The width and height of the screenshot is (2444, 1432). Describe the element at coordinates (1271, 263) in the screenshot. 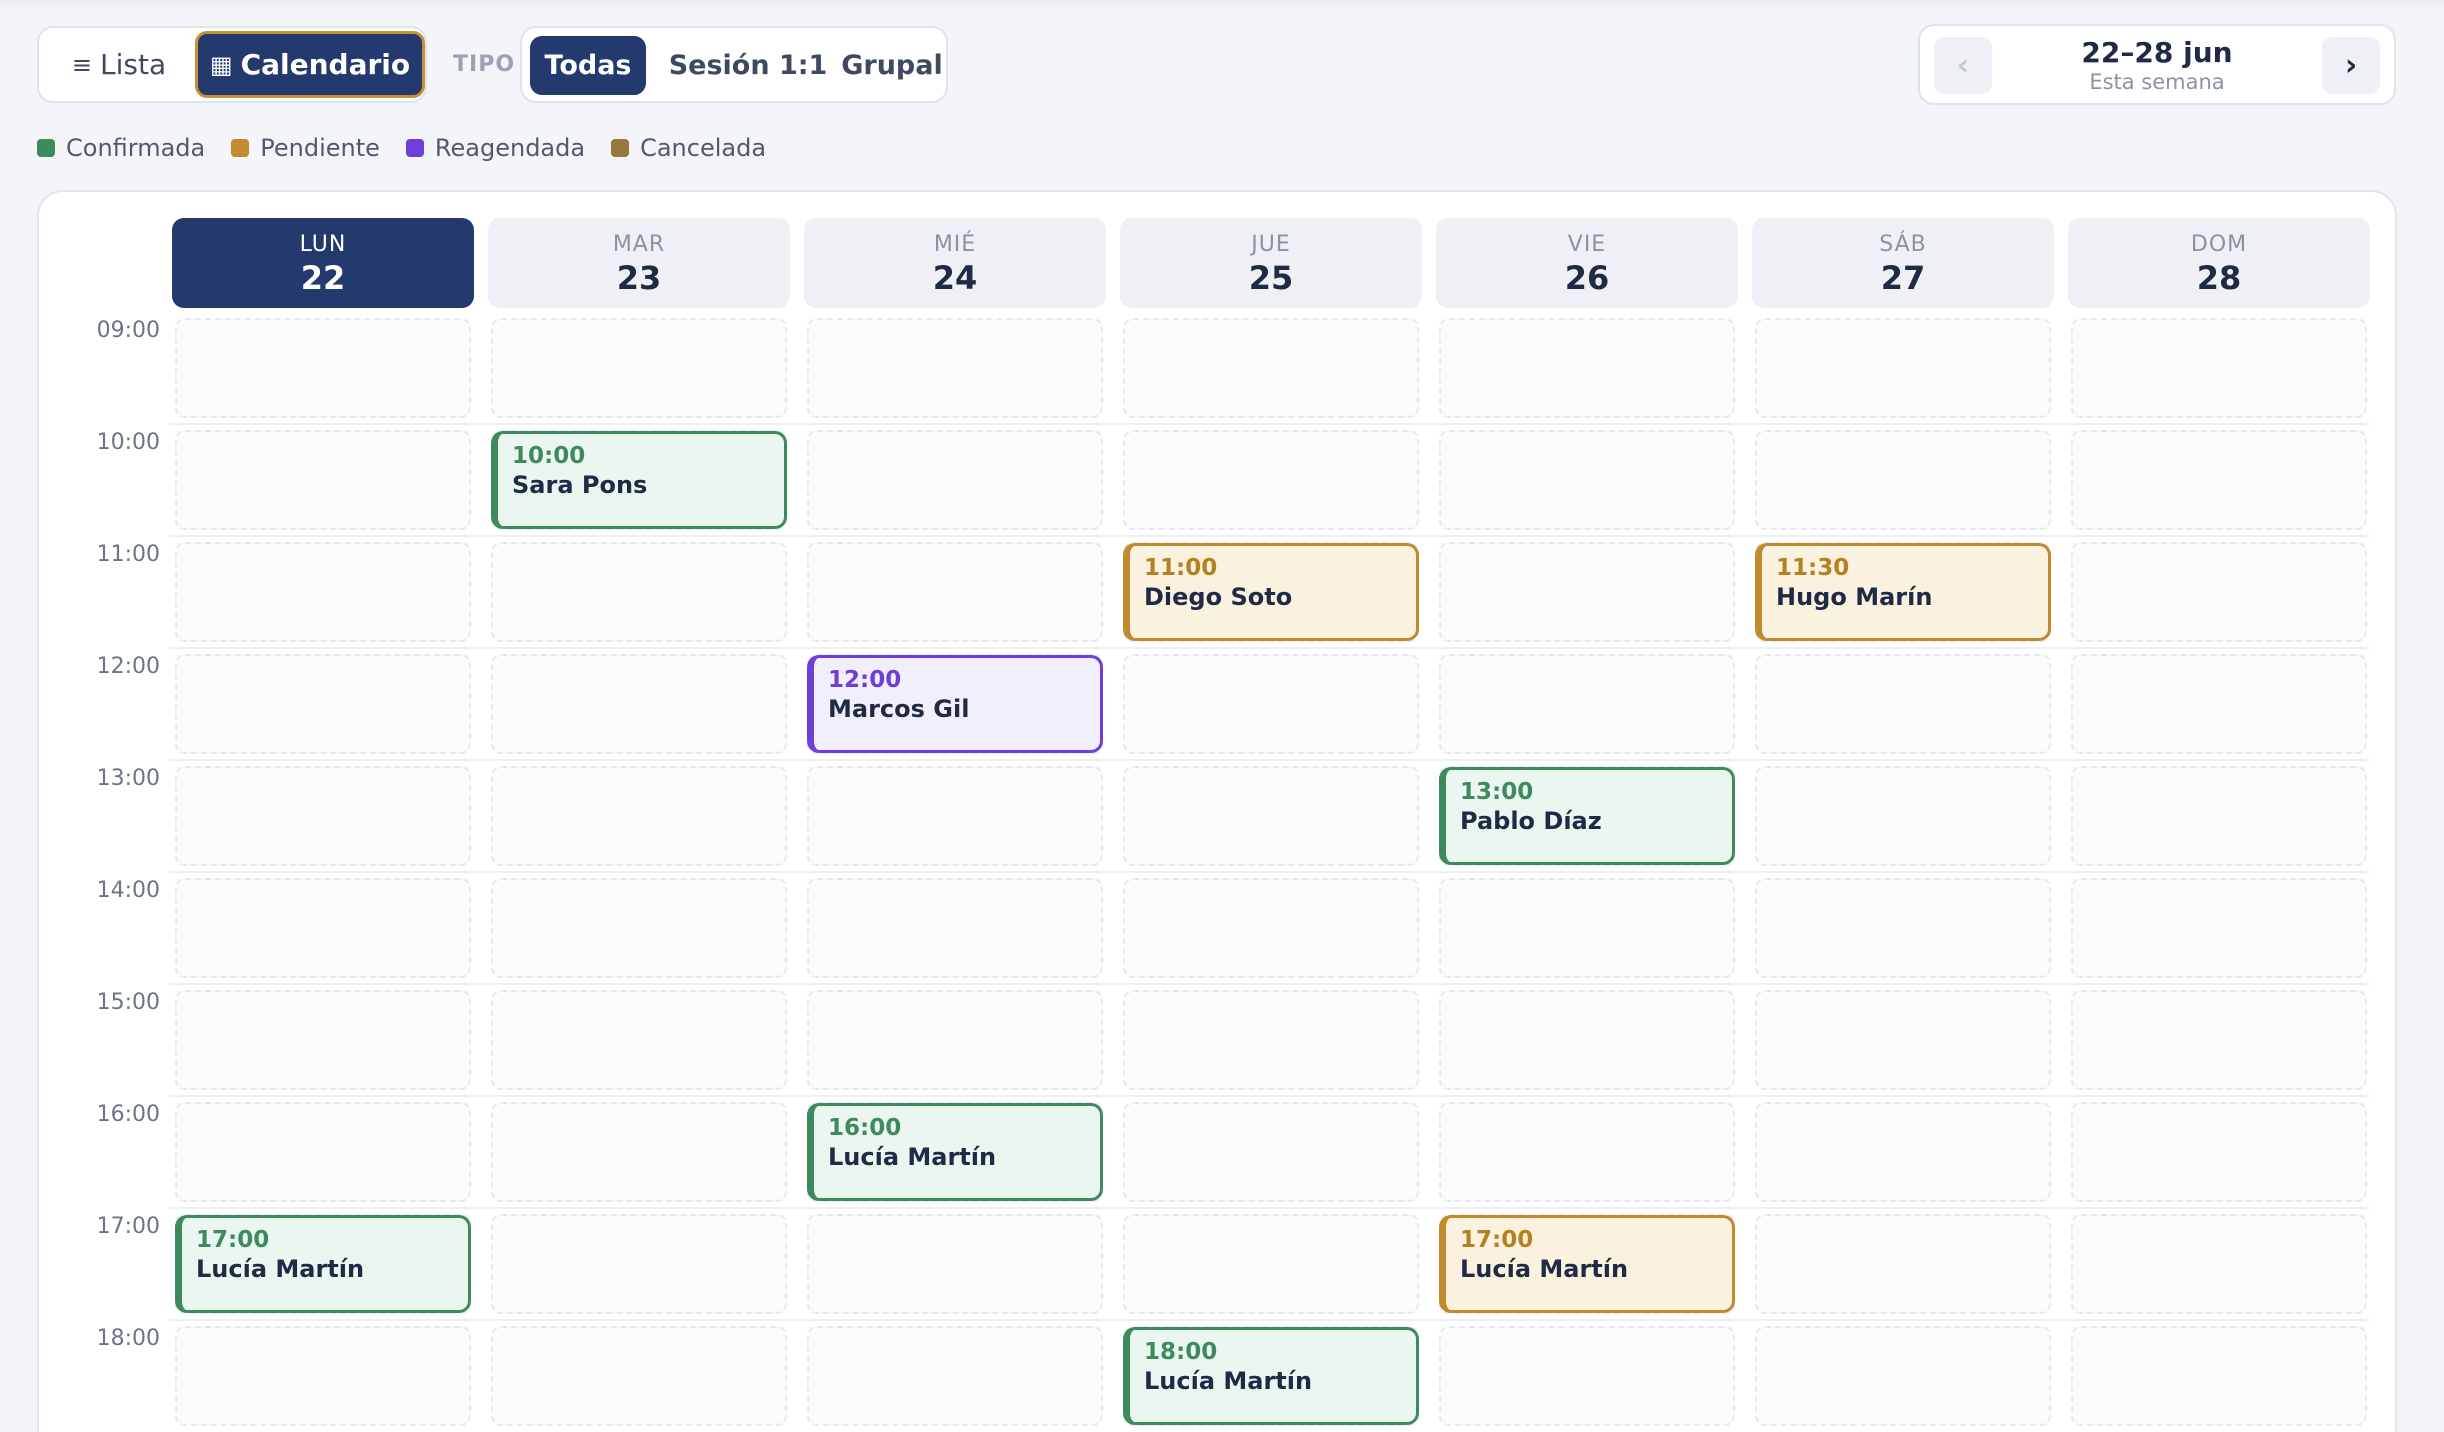

I see `day-header: JUE 25` at that location.